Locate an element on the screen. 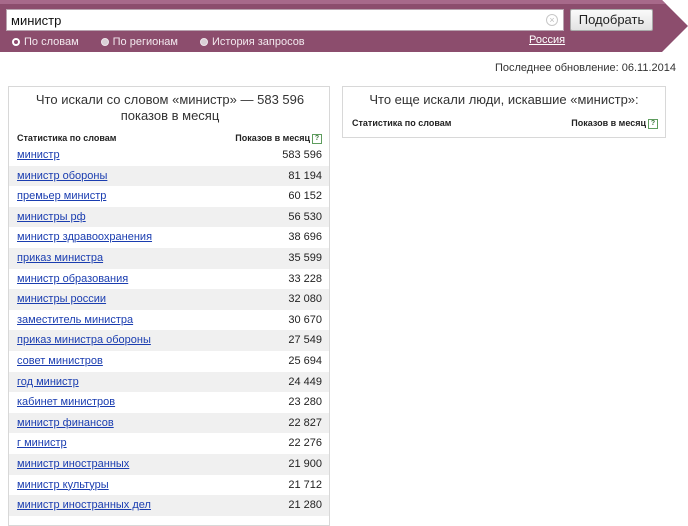  table-row: заместитель министра 30 670 is located at coordinates (169, 320).